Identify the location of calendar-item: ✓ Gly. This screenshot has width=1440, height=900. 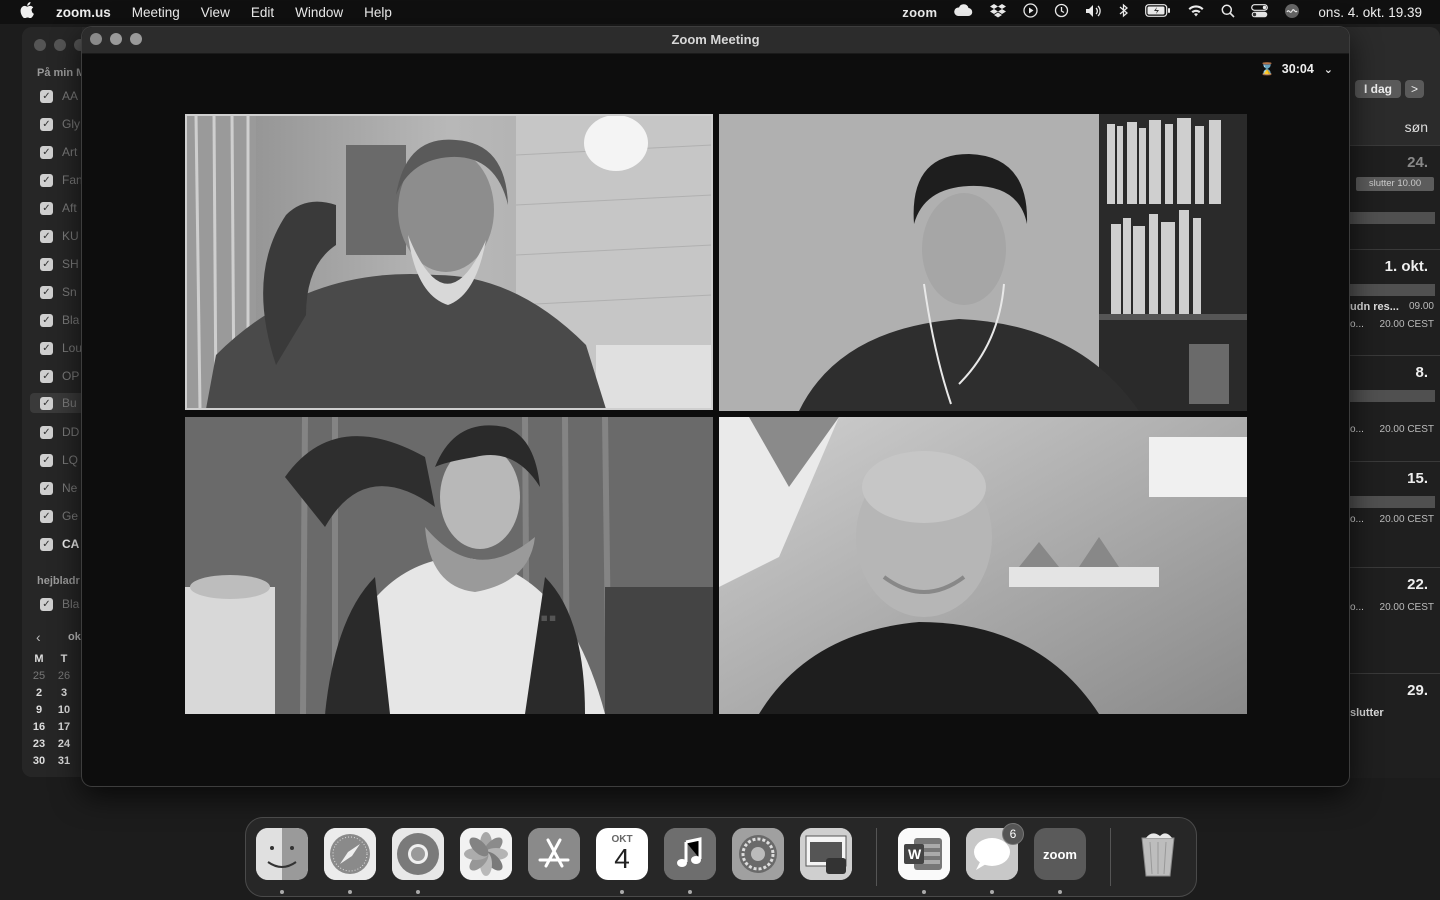
(60, 124).